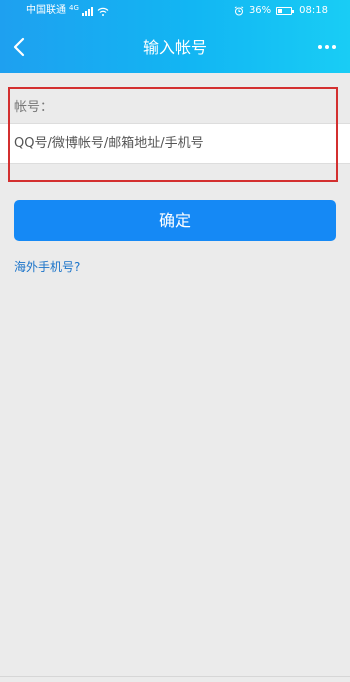 Image resolution: width=350 pixels, height=682 pixels. I want to click on carrier-name: 中国联通, so click(46, 10).